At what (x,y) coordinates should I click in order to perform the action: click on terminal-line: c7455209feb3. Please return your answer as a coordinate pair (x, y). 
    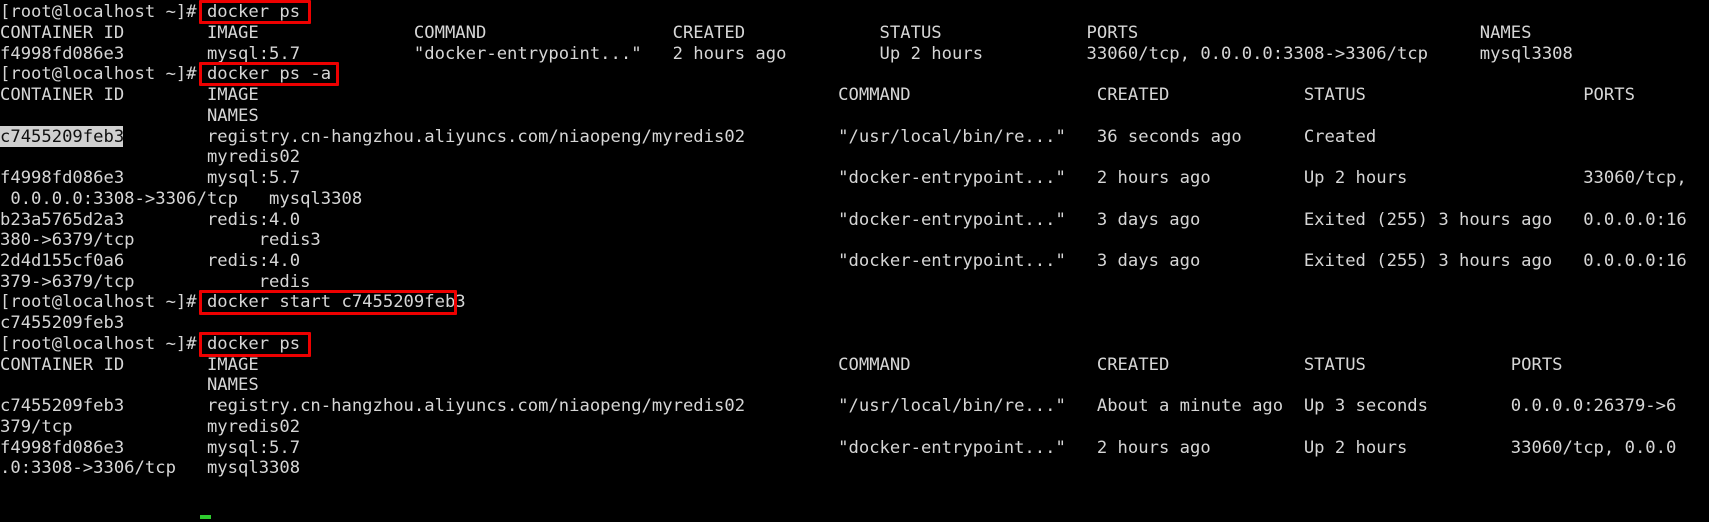
    Looking at the image, I should click on (62, 323).